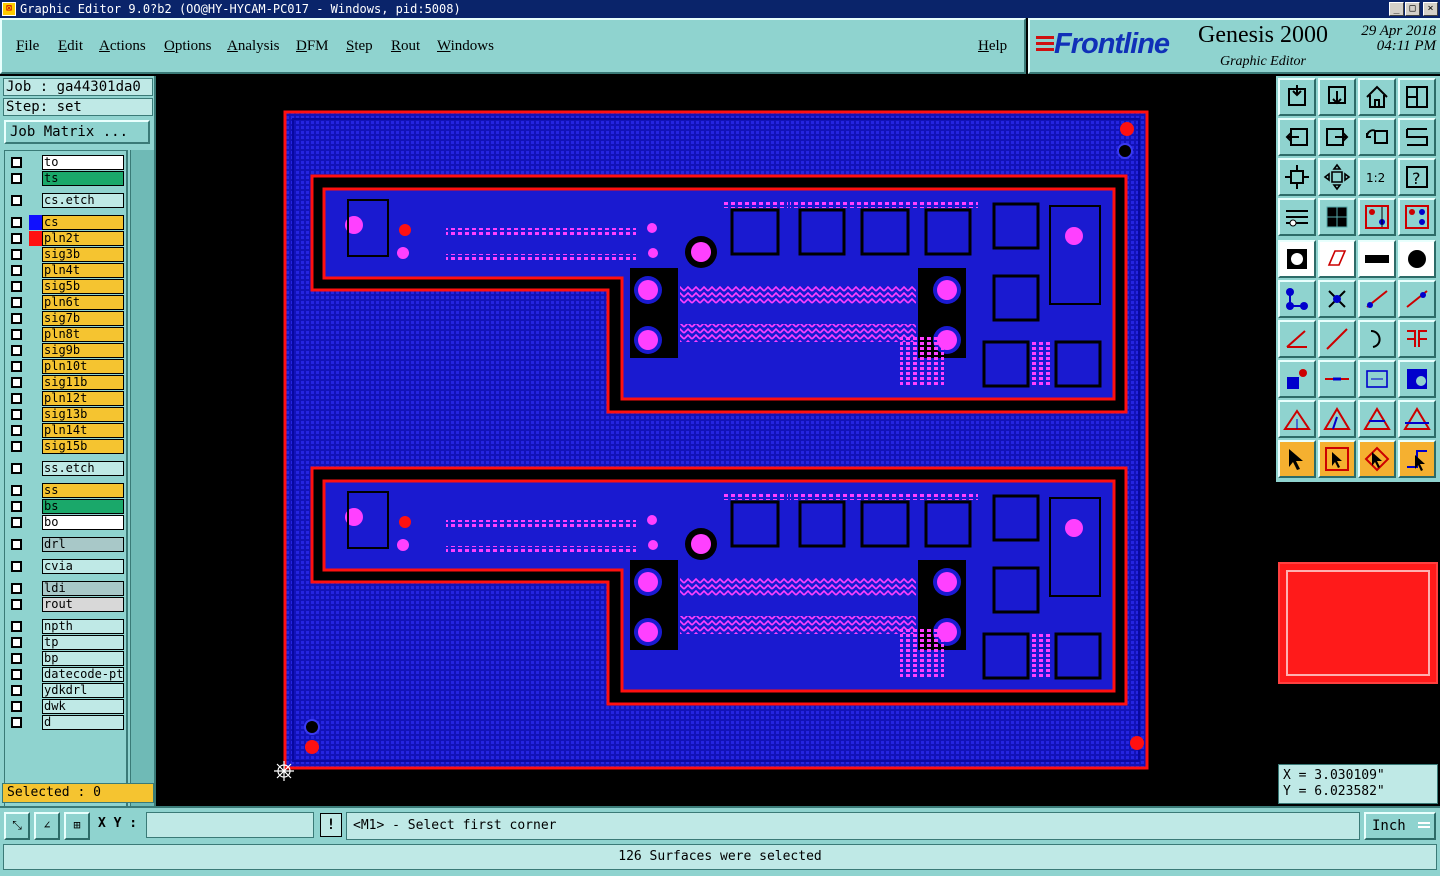  What do you see at coordinates (1297, 217) in the screenshot?
I see `measure-tool-icon` at bounding box center [1297, 217].